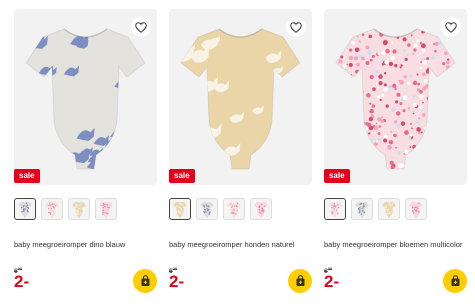 The image size is (475, 306). Describe the element at coordinates (394, 244) in the screenshot. I see `product-name: baby meegroeiromper bloemen multicolor` at that location.